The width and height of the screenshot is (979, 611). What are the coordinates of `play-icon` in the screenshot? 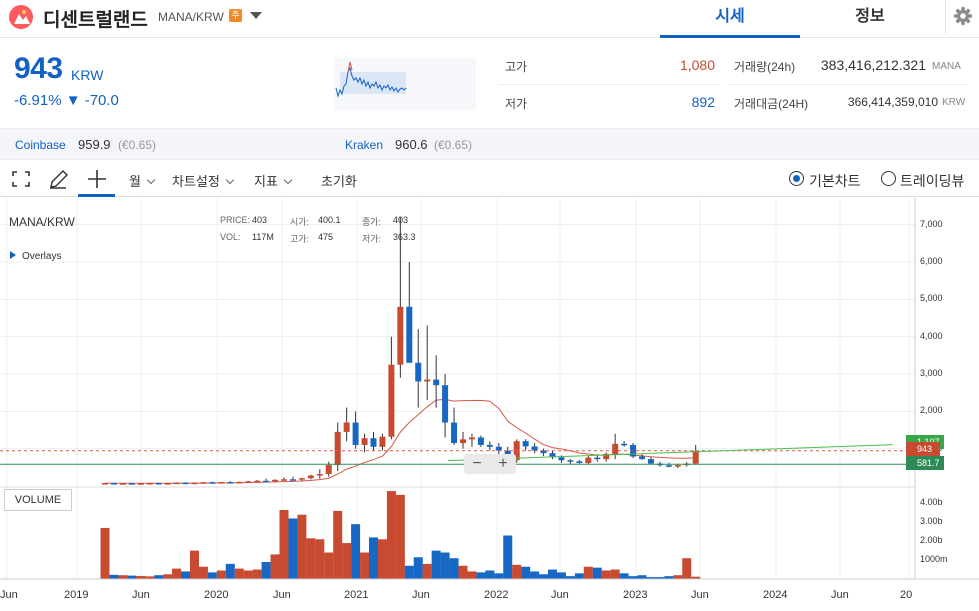 It's located at (13, 255).